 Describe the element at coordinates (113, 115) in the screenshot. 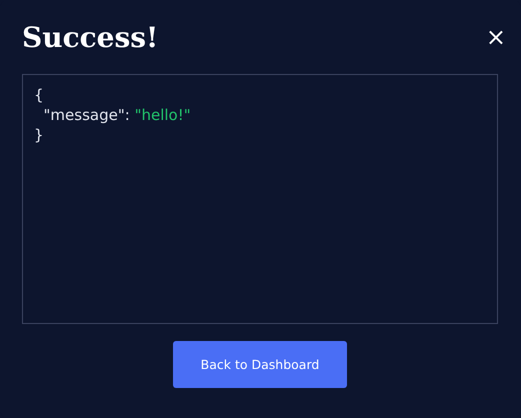

I see `json-response-text: { "message": "hello!" }` at that location.